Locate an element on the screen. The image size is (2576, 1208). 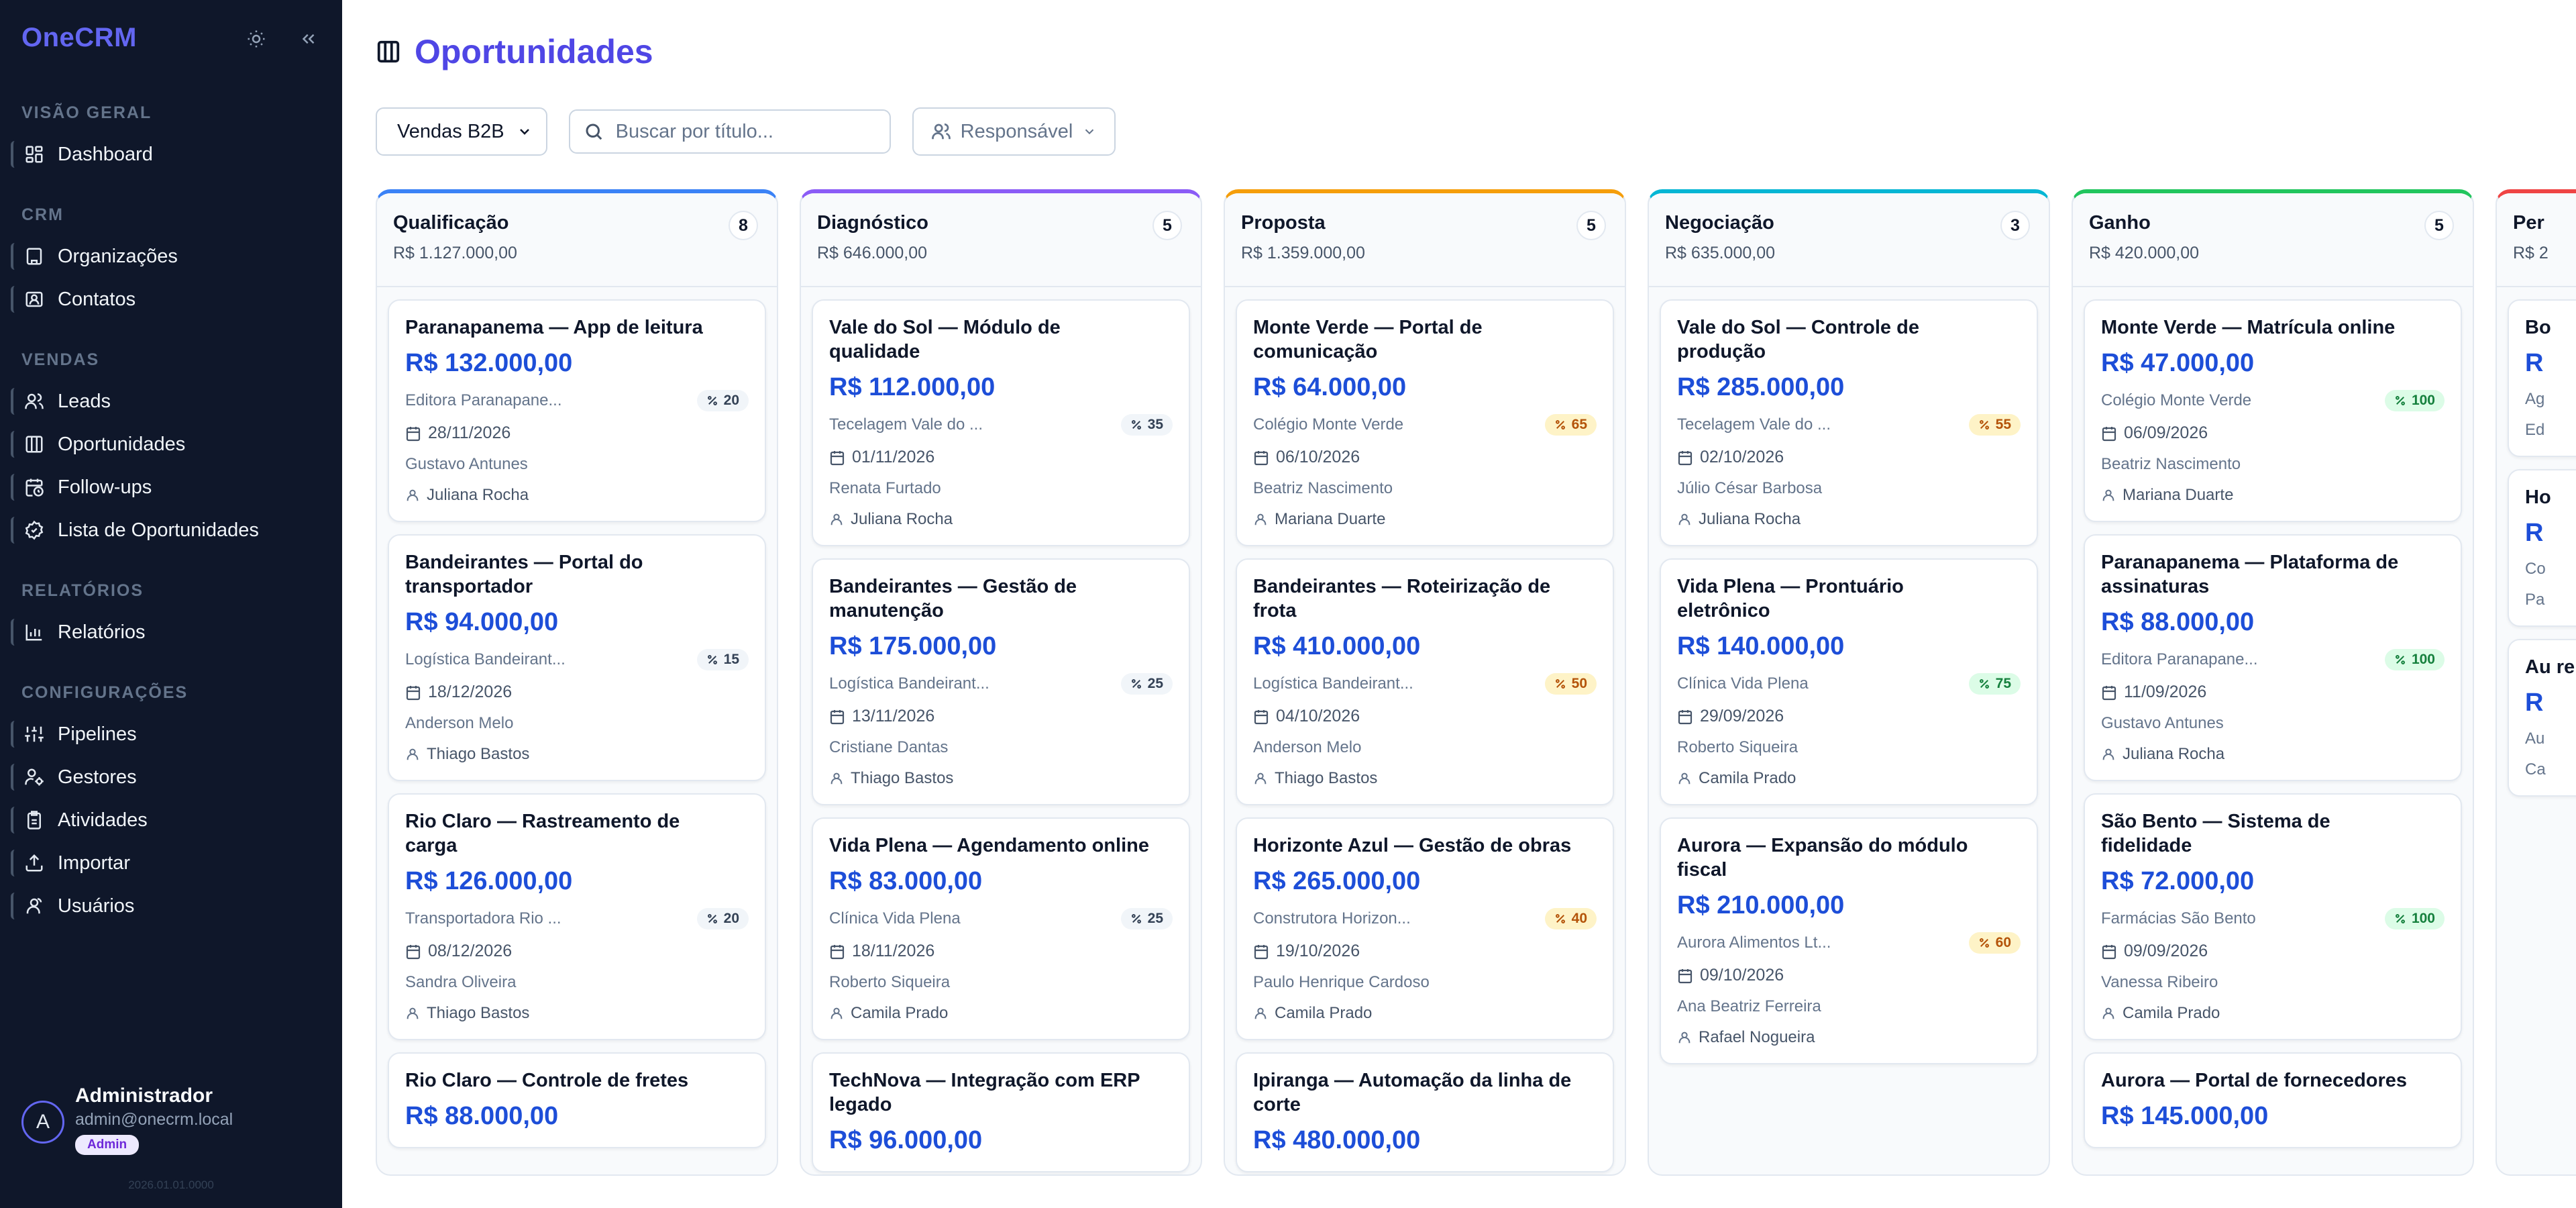
card-value: R$ 112.000,00 is located at coordinates (912, 387).